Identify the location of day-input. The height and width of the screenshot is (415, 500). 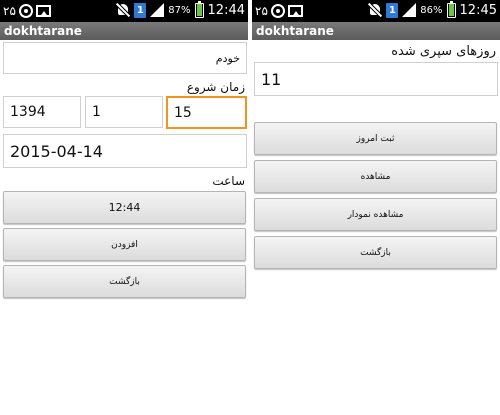
(206, 112).